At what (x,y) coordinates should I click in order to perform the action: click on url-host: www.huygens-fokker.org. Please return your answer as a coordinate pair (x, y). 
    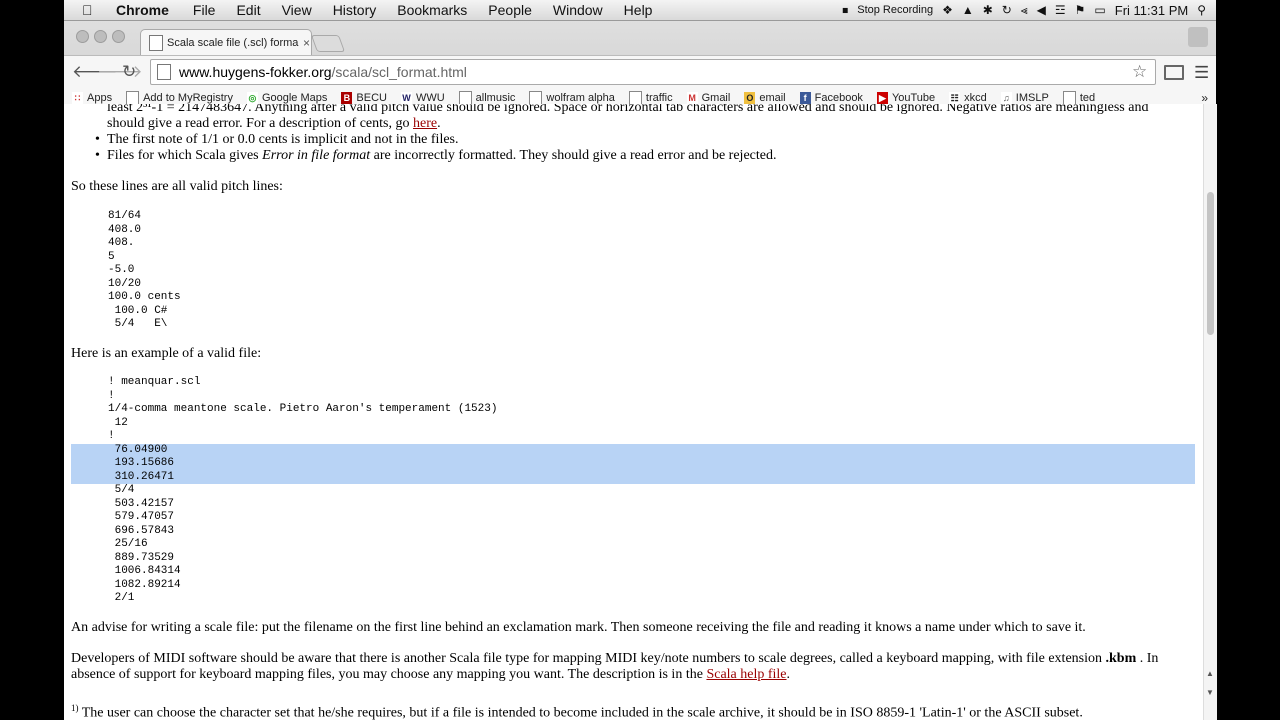
    Looking at the image, I should click on (255, 72).